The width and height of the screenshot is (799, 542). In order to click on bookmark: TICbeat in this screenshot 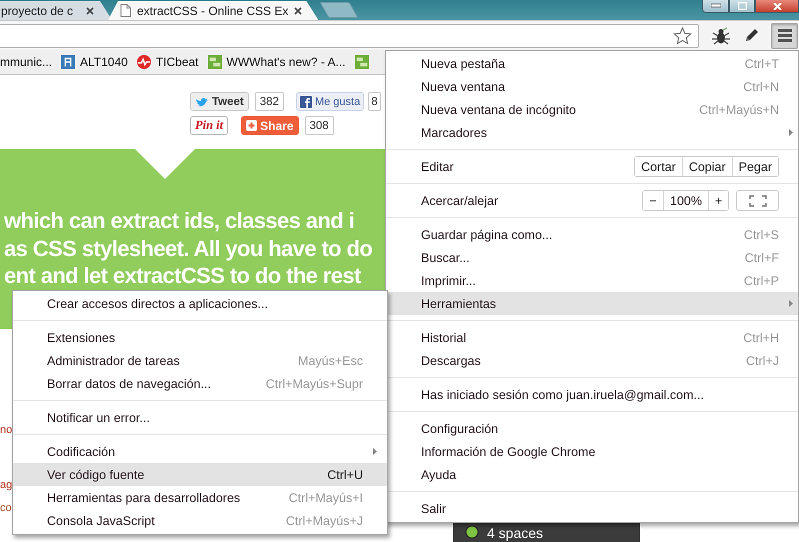, I will do `click(167, 62)`.